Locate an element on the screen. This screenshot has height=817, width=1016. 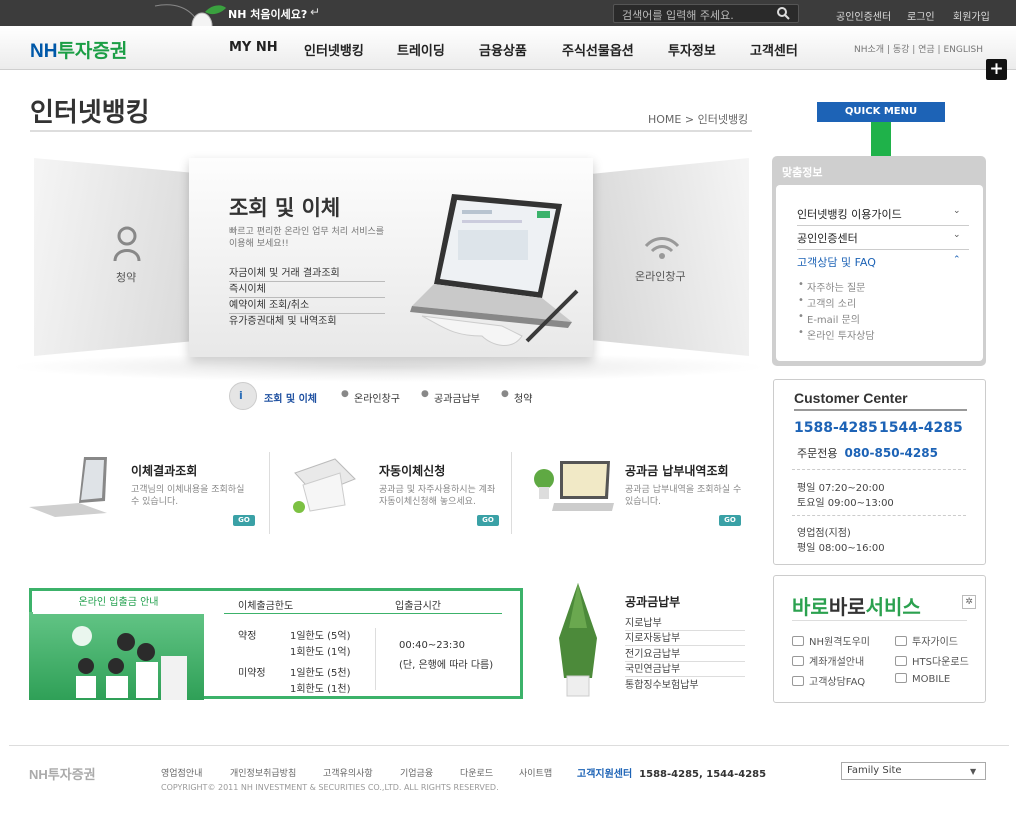
tab-public-charges: 공과금납부 is located at coordinates (457, 397).